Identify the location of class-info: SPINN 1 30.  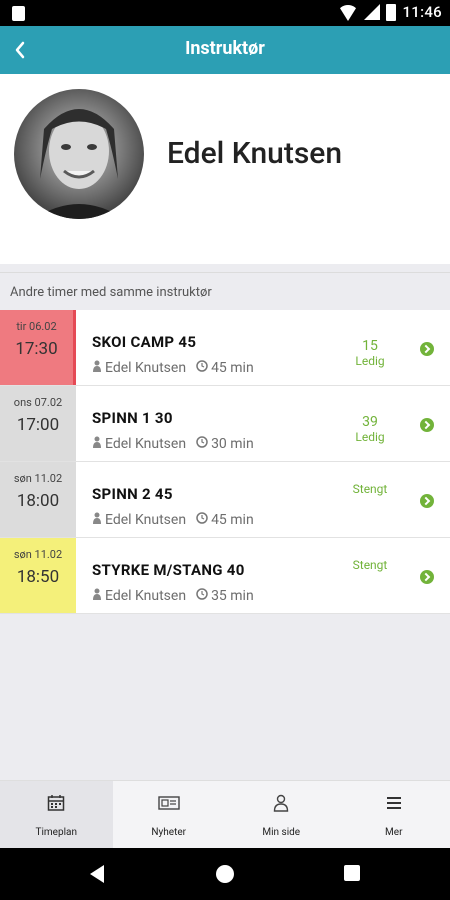
(132, 417).